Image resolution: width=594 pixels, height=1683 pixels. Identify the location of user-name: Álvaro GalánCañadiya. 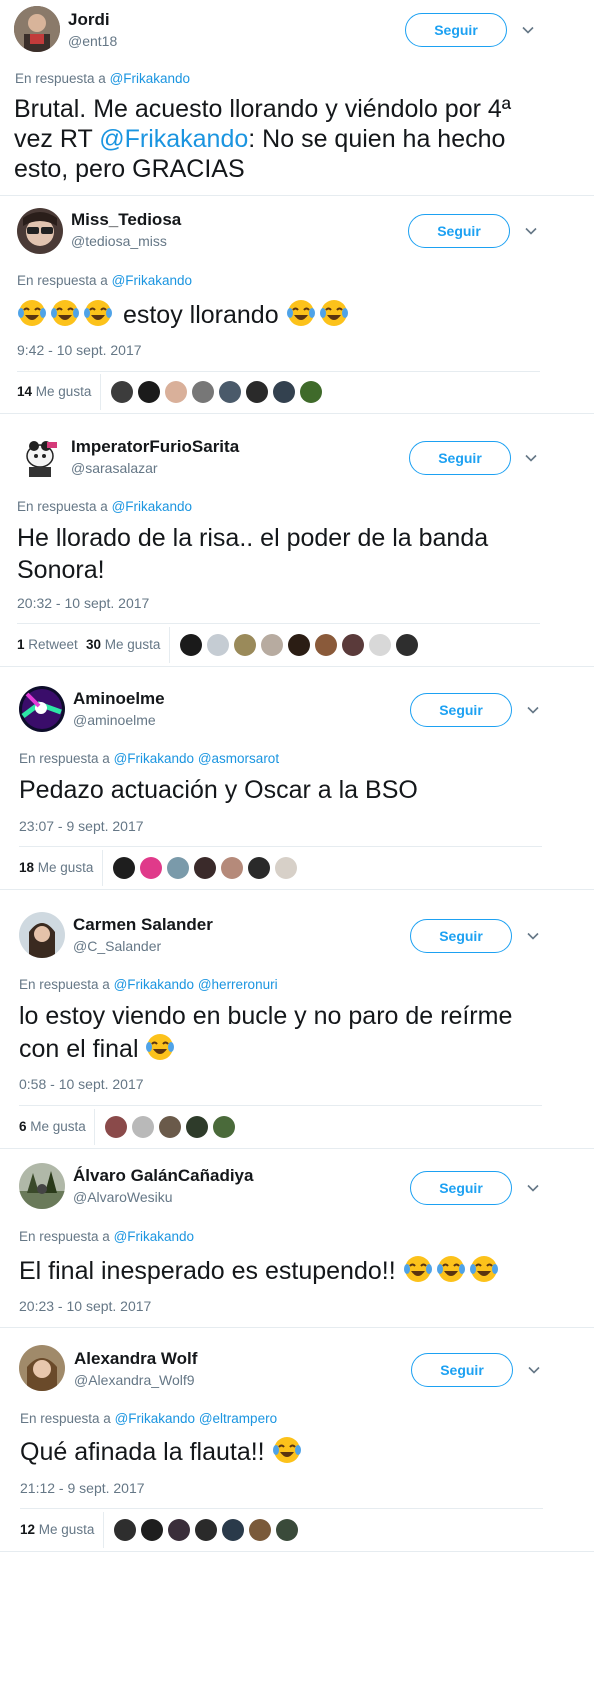
(163, 1176).